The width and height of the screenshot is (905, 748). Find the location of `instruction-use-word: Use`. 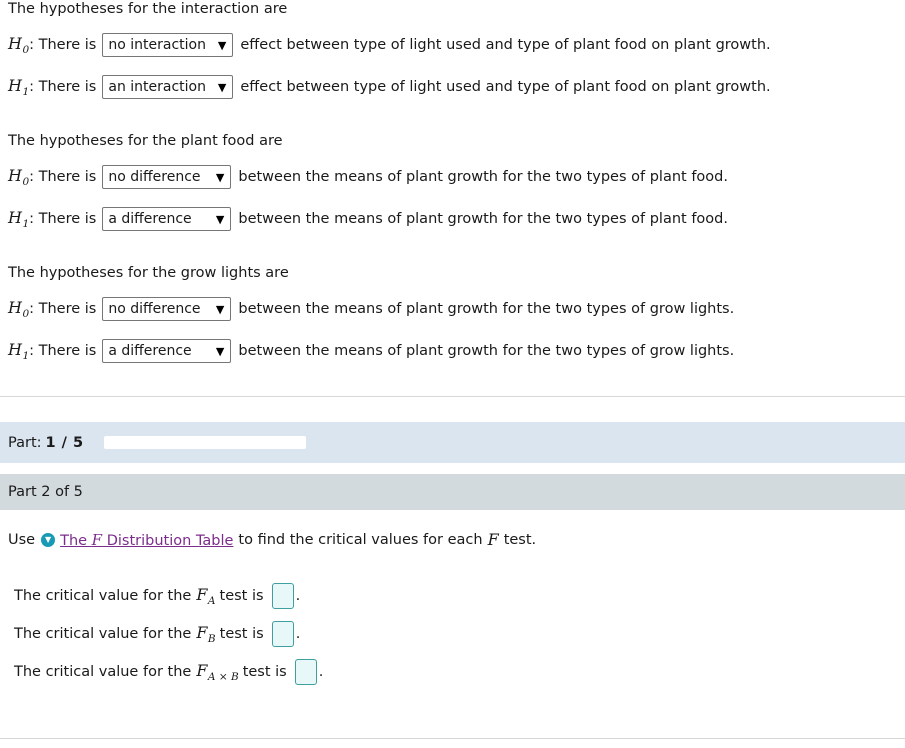

instruction-use-word: Use is located at coordinates (22, 539).